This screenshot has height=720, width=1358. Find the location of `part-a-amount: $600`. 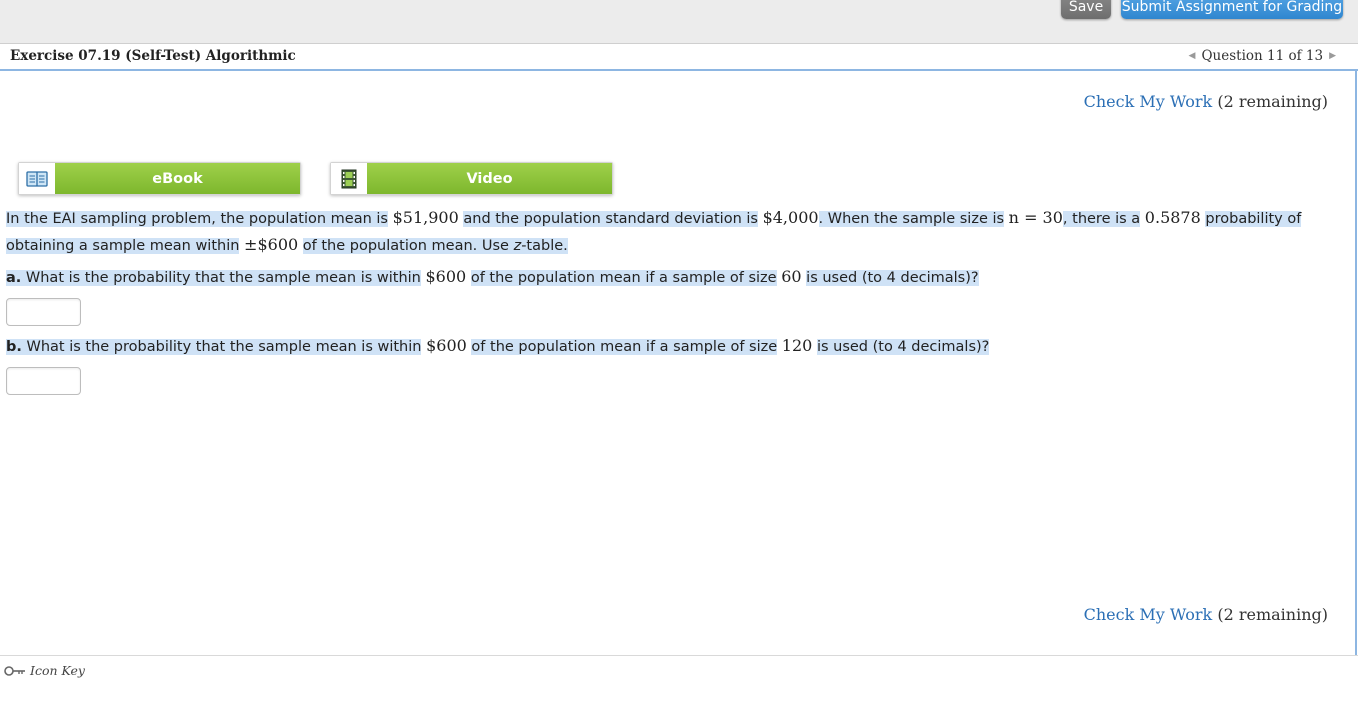

part-a-amount: $600 is located at coordinates (446, 276).